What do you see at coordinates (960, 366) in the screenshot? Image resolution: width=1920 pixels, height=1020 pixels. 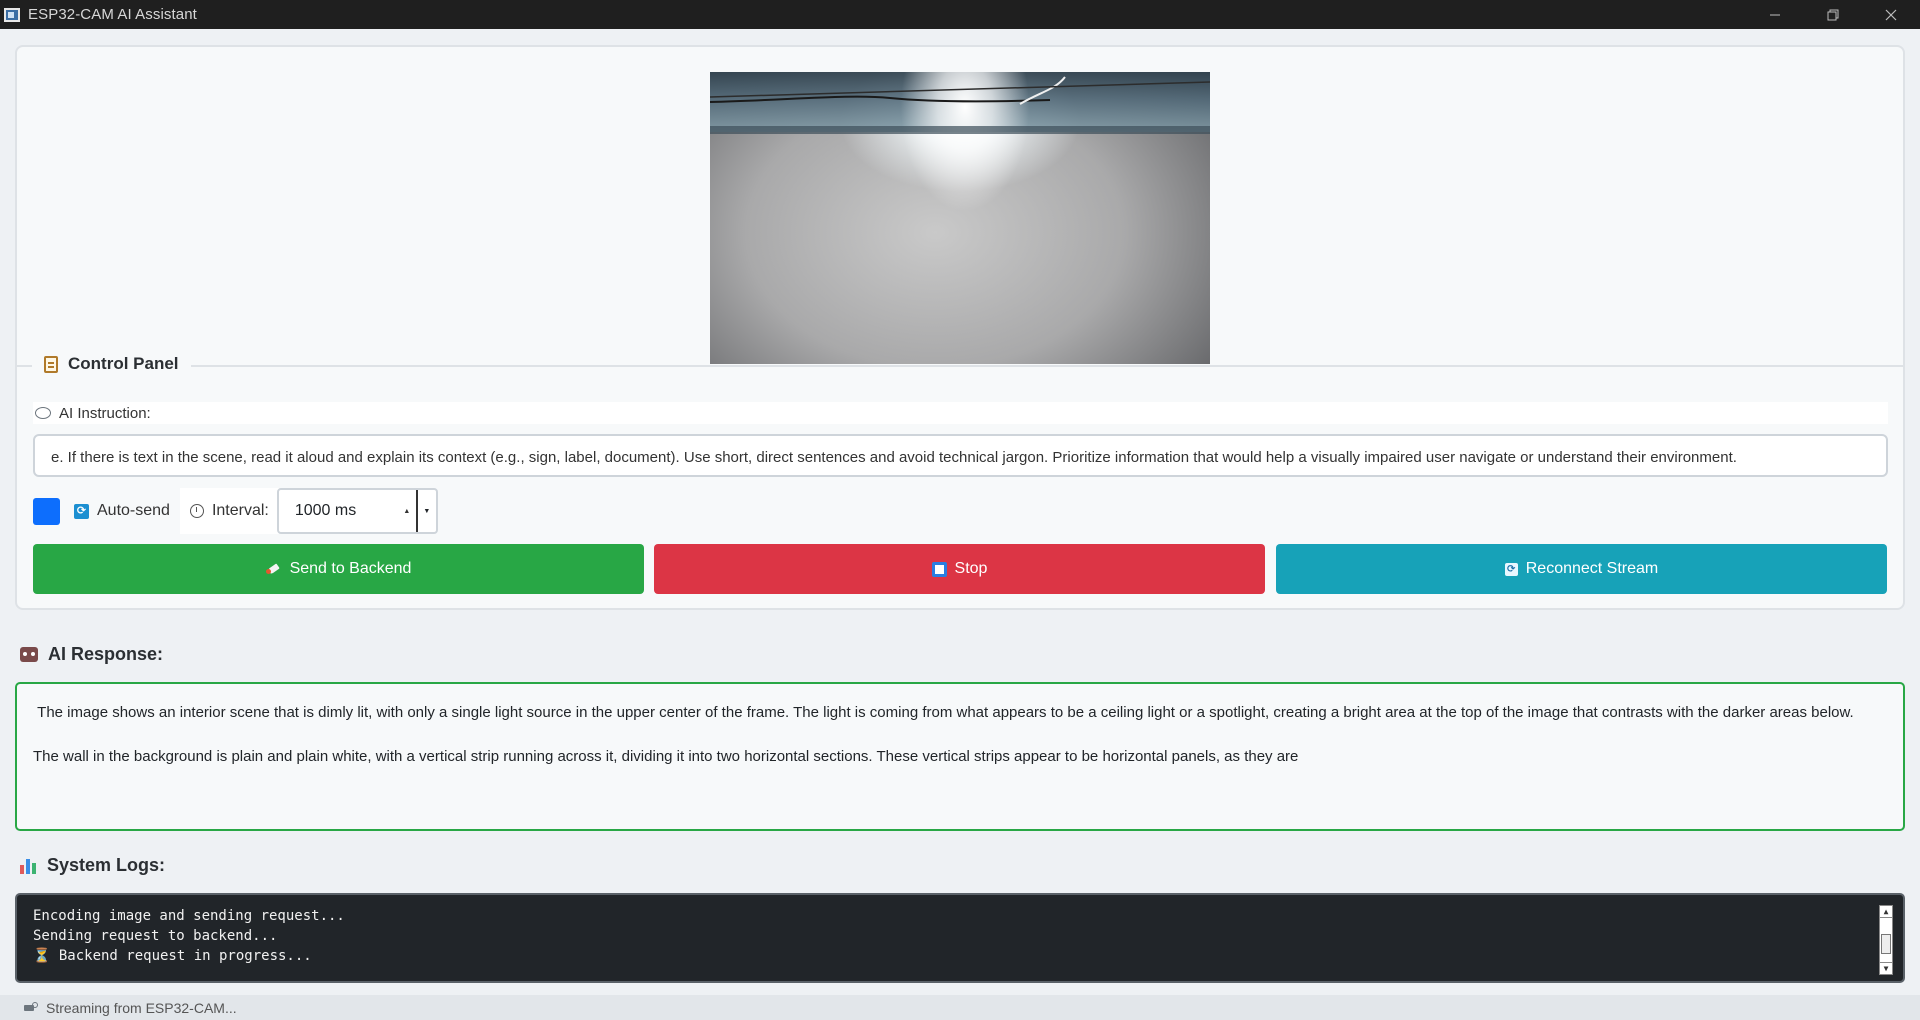 I see `control-panel-border` at bounding box center [960, 366].